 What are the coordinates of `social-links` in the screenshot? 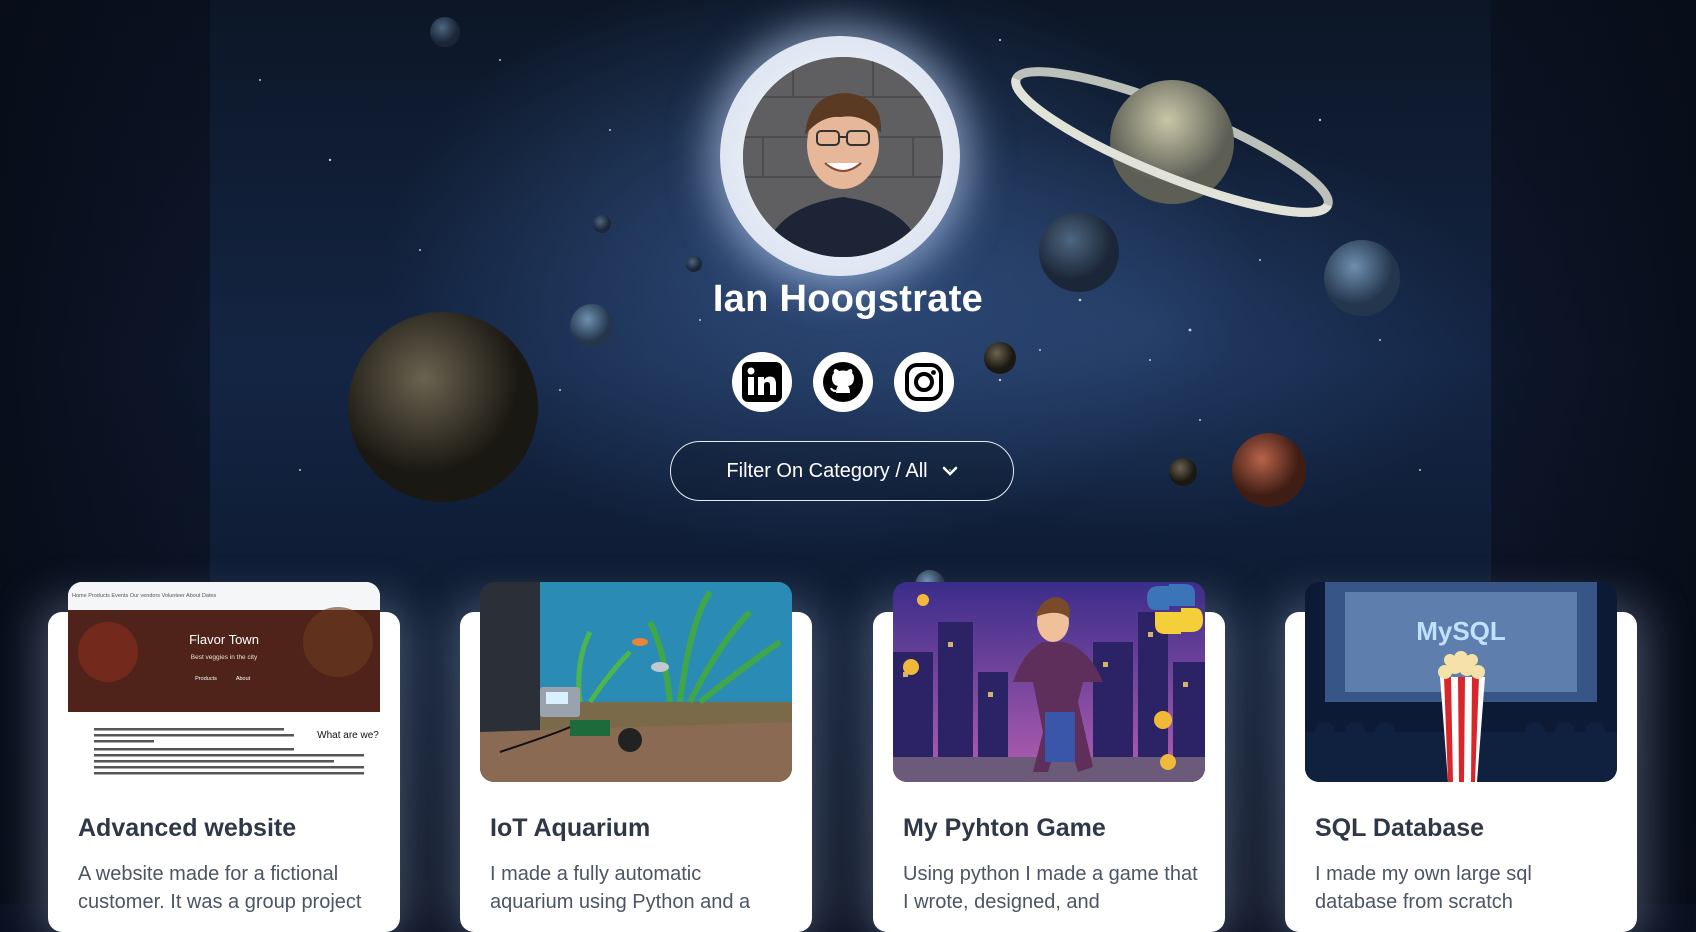 It's located at (843, 382).